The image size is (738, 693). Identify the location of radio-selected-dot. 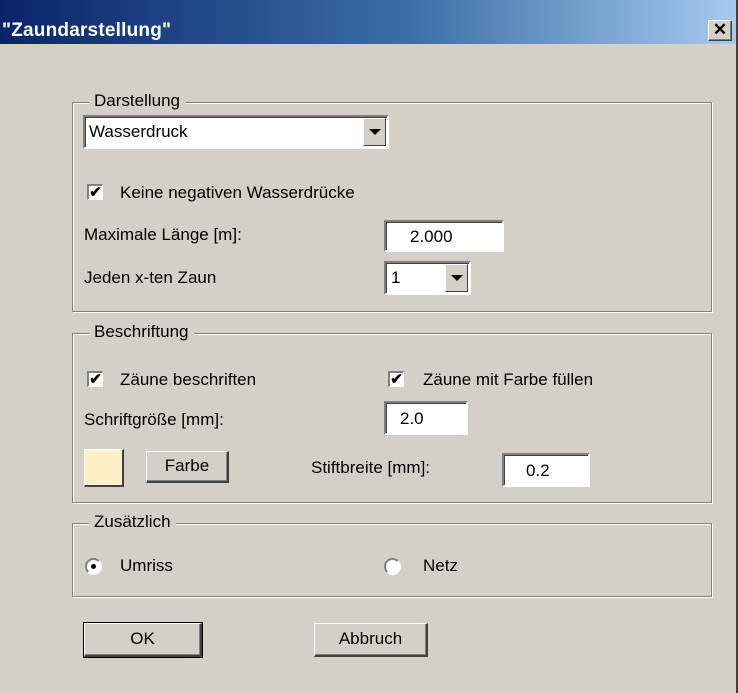
(93, 566).